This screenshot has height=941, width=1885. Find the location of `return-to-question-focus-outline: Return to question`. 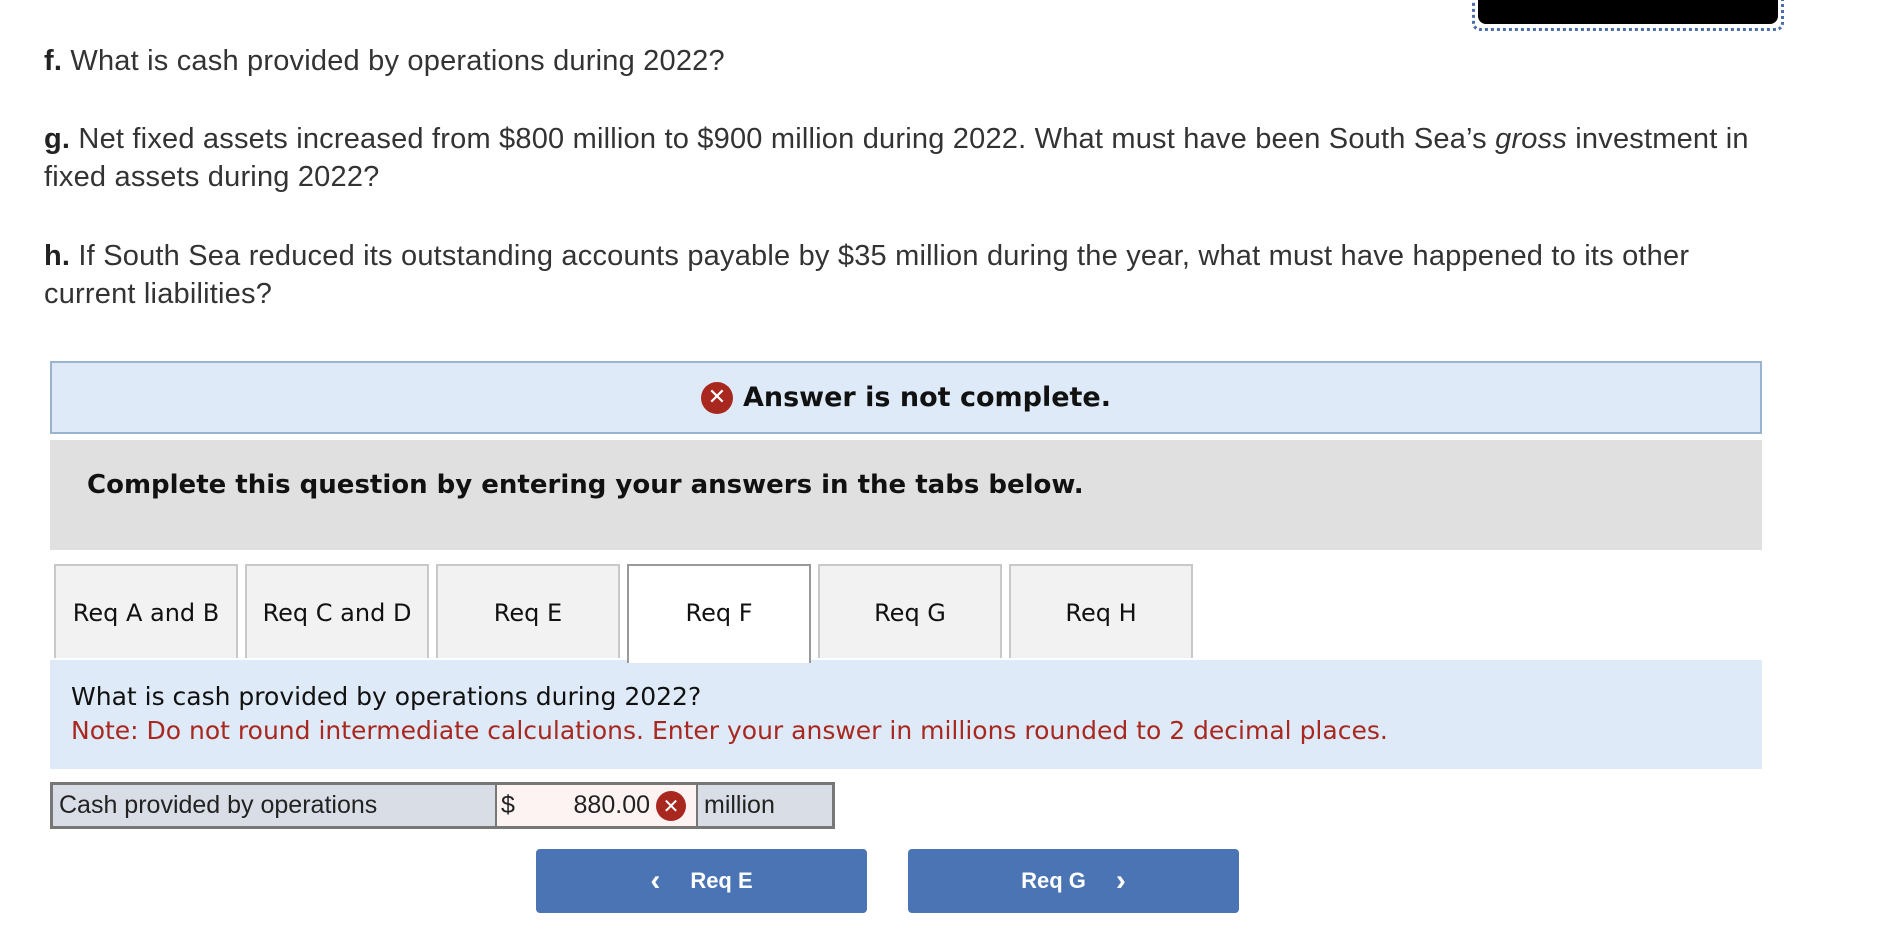

return-to-question-focus-outline: Return to question is located at coordinates (1628, 15).